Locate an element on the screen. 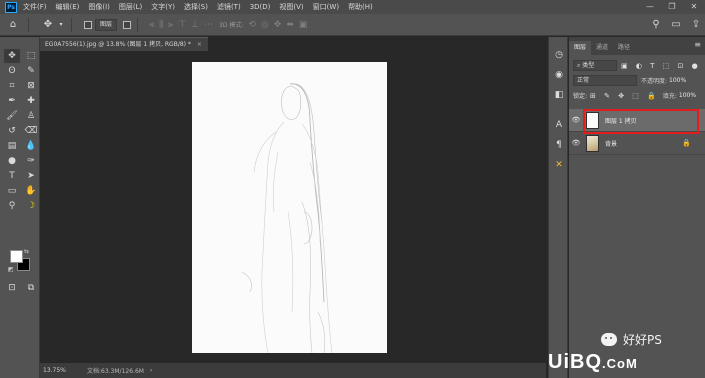 The image size is (705, 378). zoom-level: 13.75% is located at coordinates (65, 370).